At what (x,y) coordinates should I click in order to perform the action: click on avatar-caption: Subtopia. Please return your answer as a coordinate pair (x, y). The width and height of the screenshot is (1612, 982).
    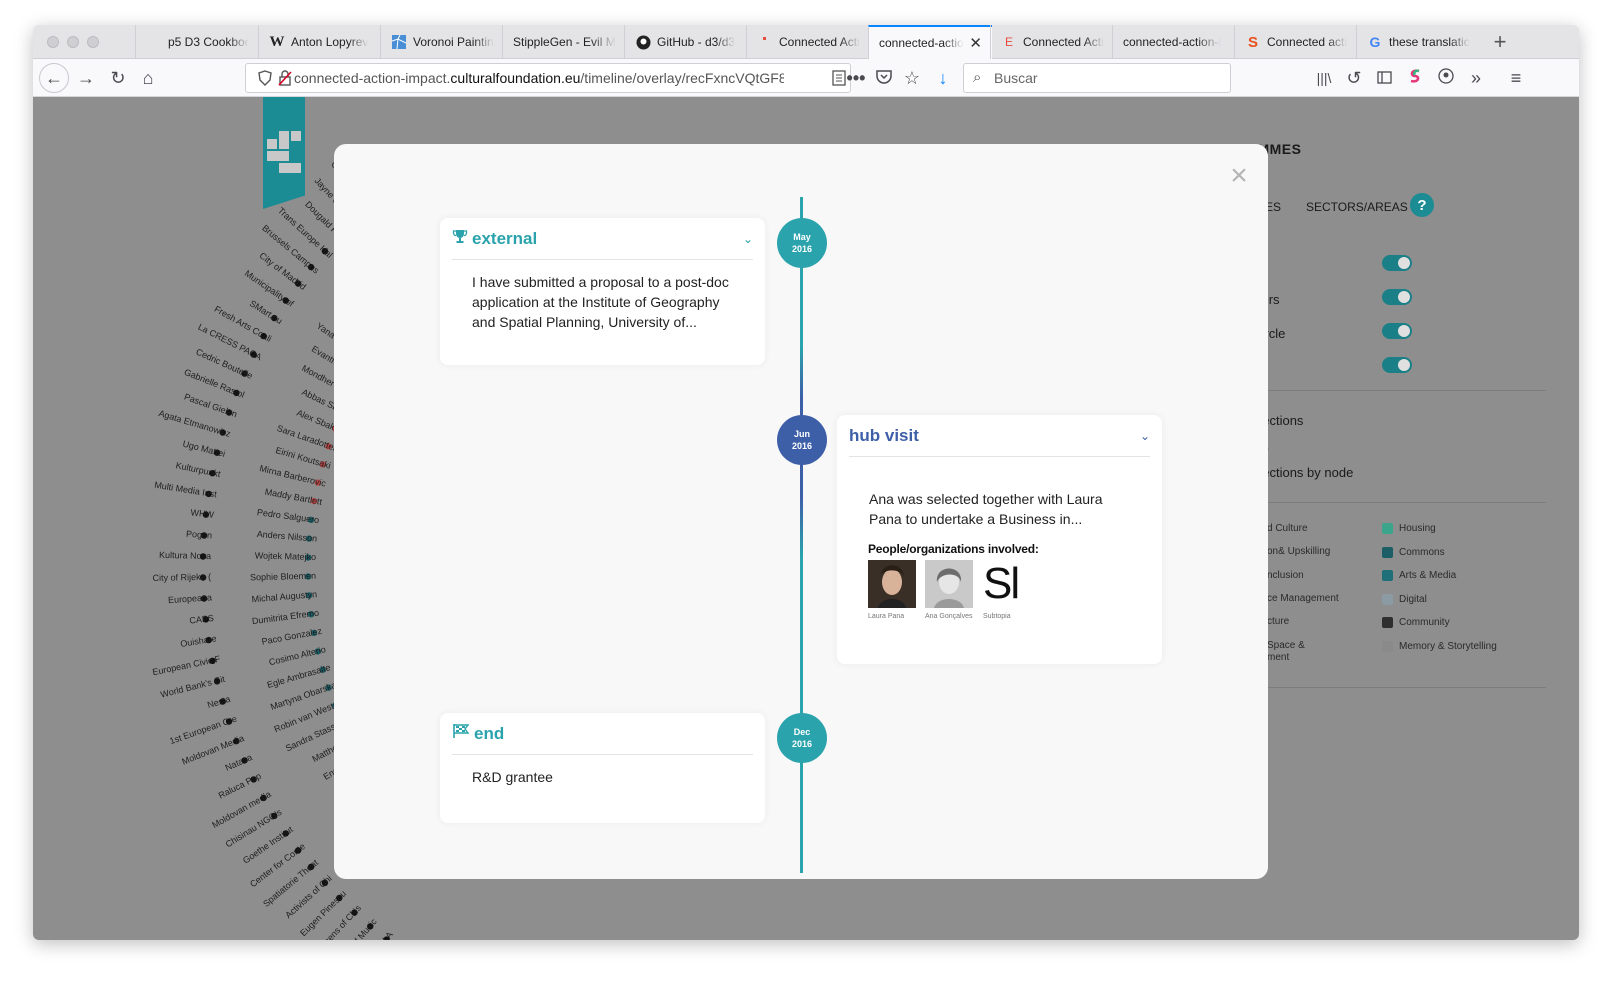
    Looking at the image, I should click on (997, 616).